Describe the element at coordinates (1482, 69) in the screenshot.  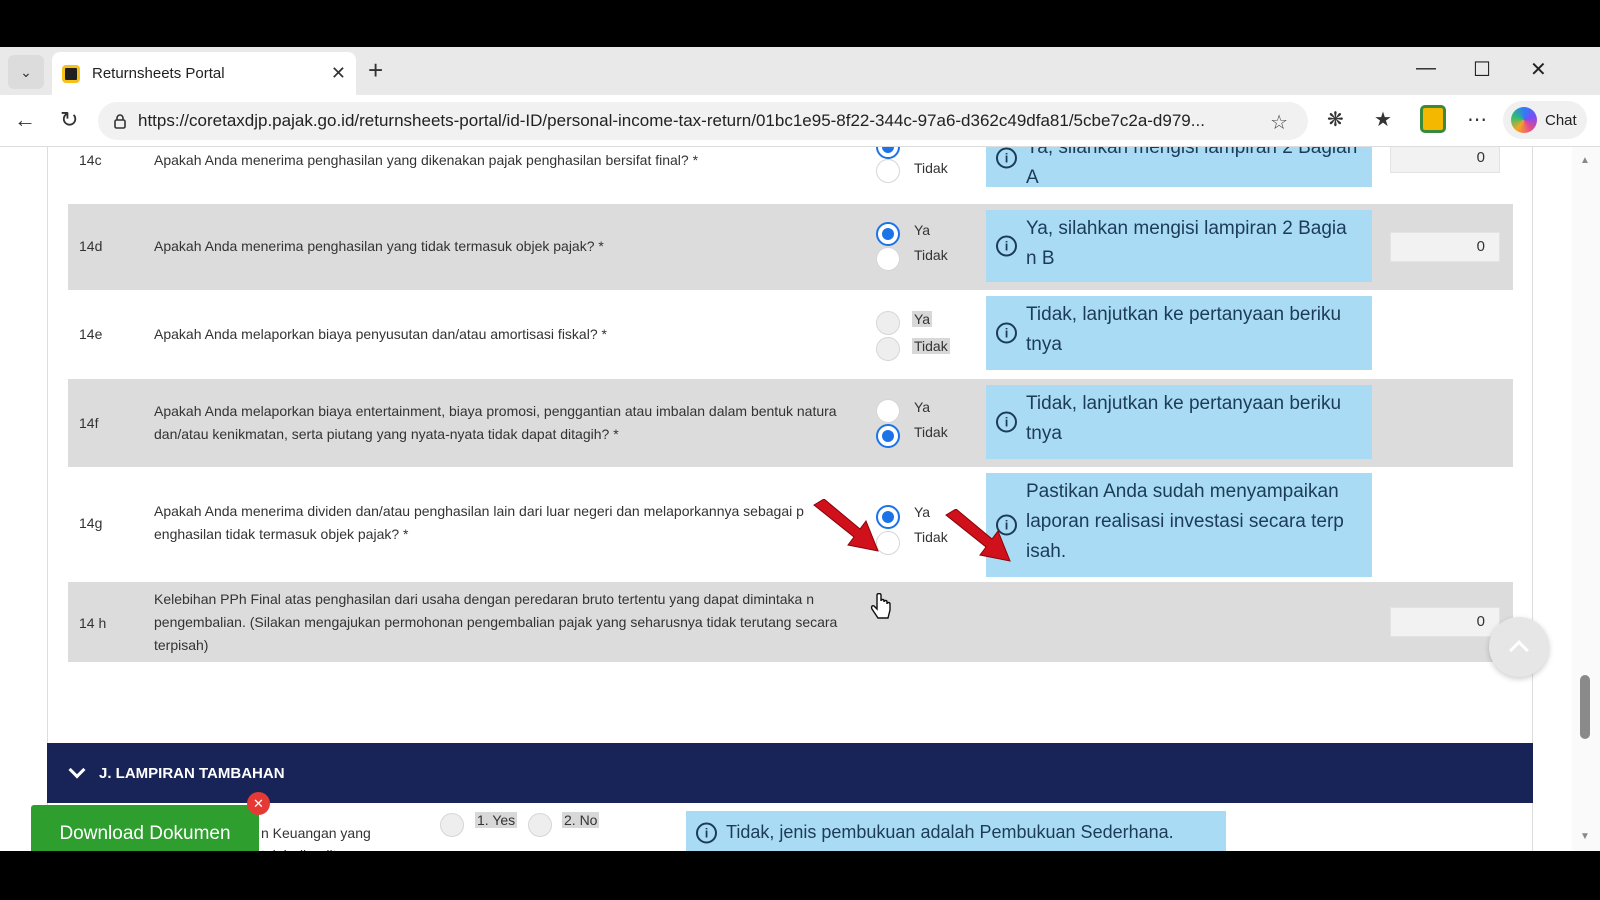
I see `maximize-button: ☐` at that location.